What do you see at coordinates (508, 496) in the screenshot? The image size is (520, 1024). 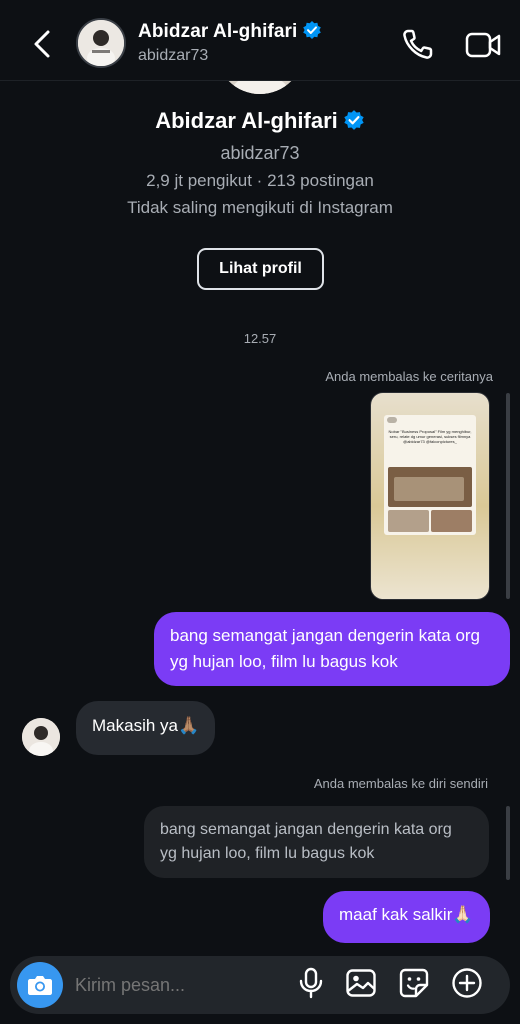 I see `story-reply-bar` at bounding box center [508, 496].